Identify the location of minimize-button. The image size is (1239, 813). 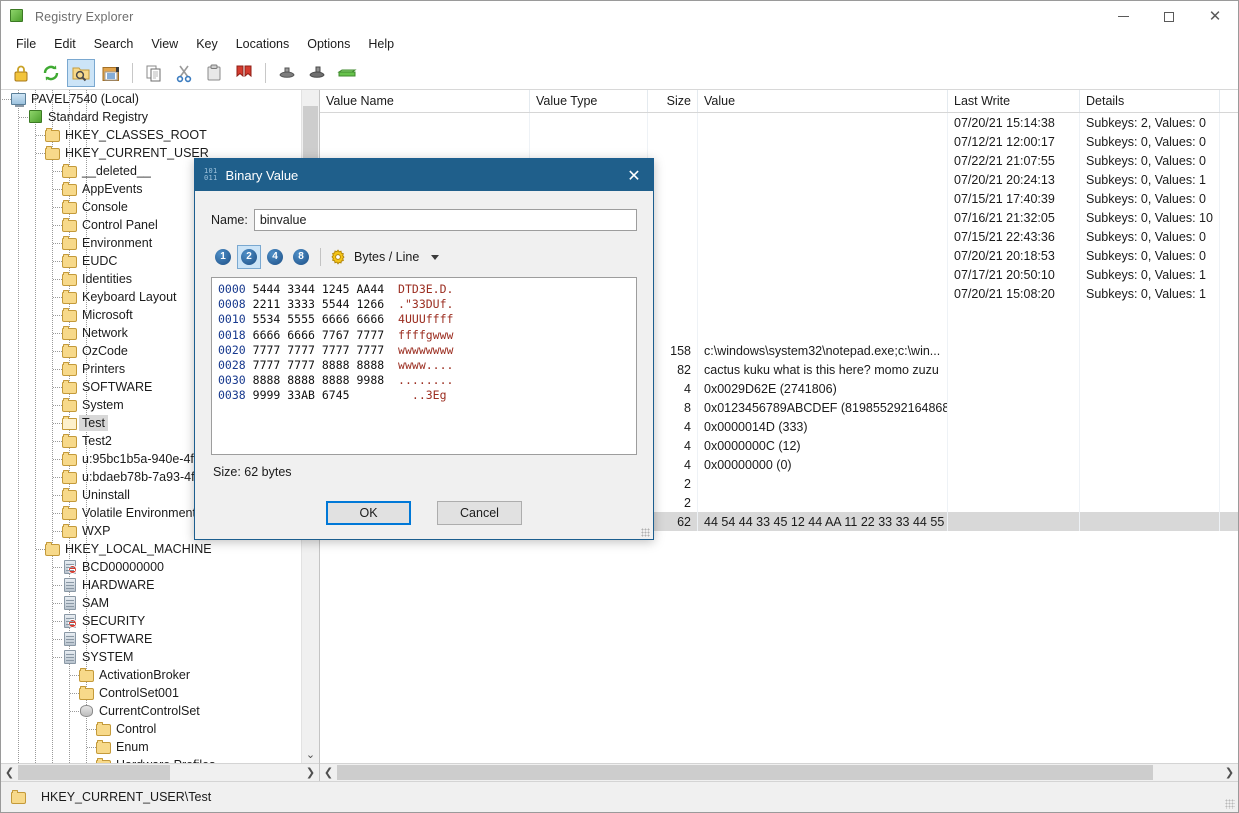
(1123, 16).